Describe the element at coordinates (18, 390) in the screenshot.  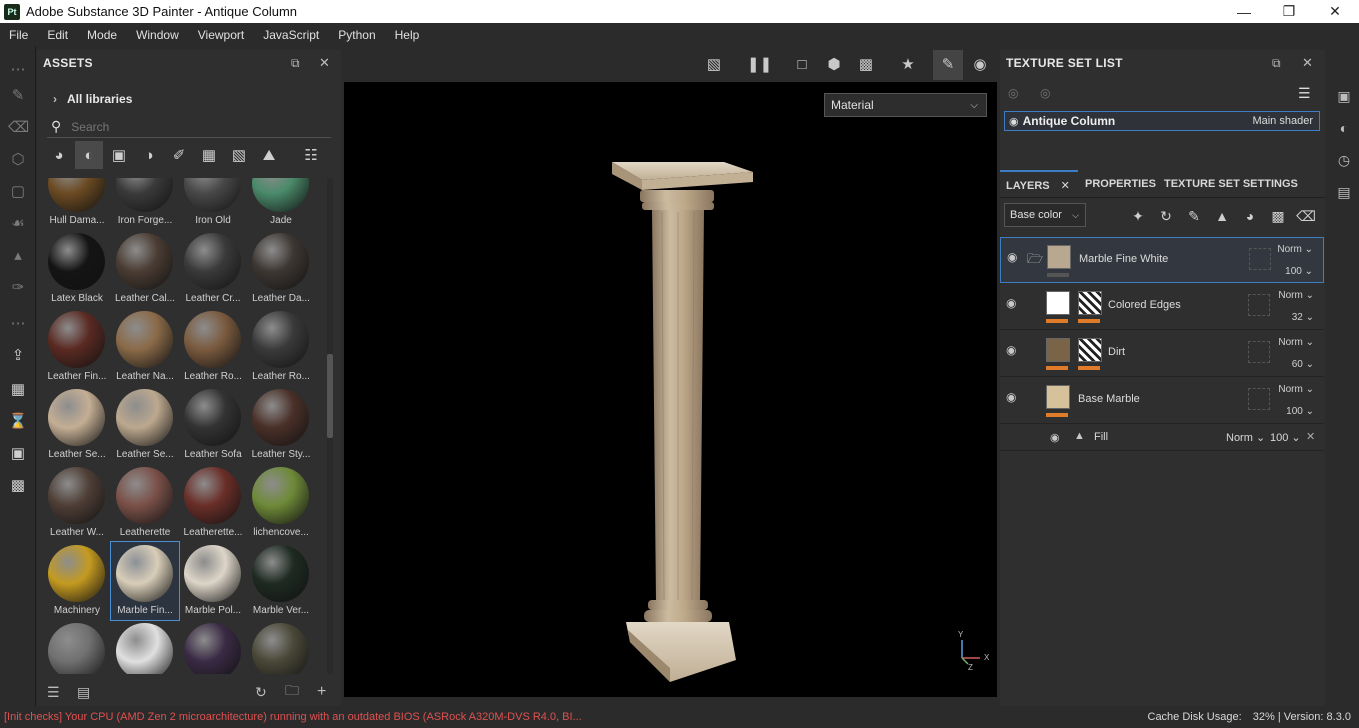
I see `bake-icon: ▦` at that location.